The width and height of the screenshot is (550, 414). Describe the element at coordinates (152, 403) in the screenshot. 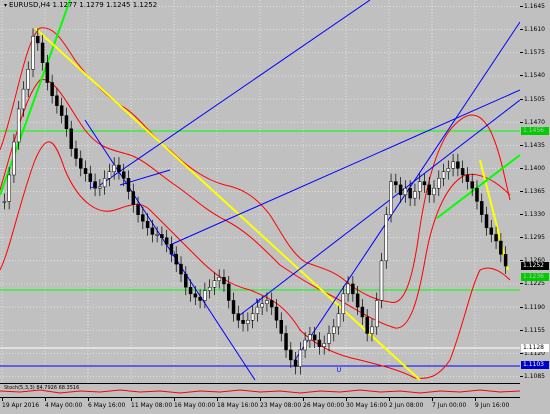

I see `time-tick: 11 May 08:00` at that location.